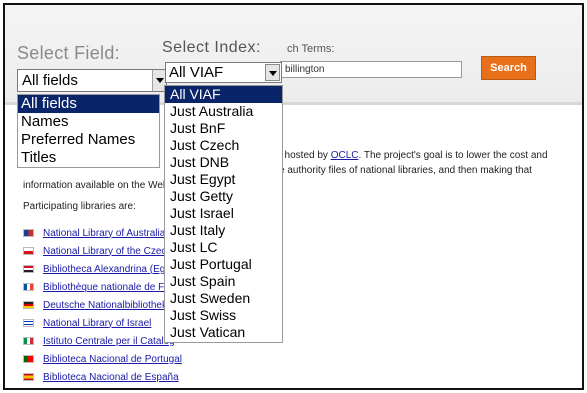 The height and width of the screenshot is (393, 587). I want to click on intro-line-3: information available on the Web., so click(97, 185).